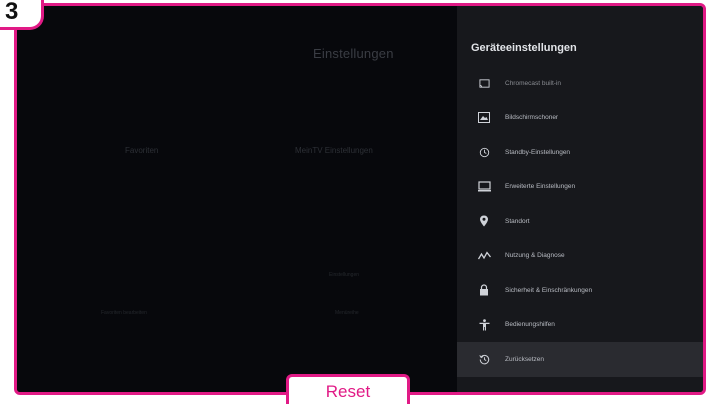 This screenshot has width=710, height=404. Describe the element at coordinates (484, 152) in the screenshot. I see `standby-icon` at that location.